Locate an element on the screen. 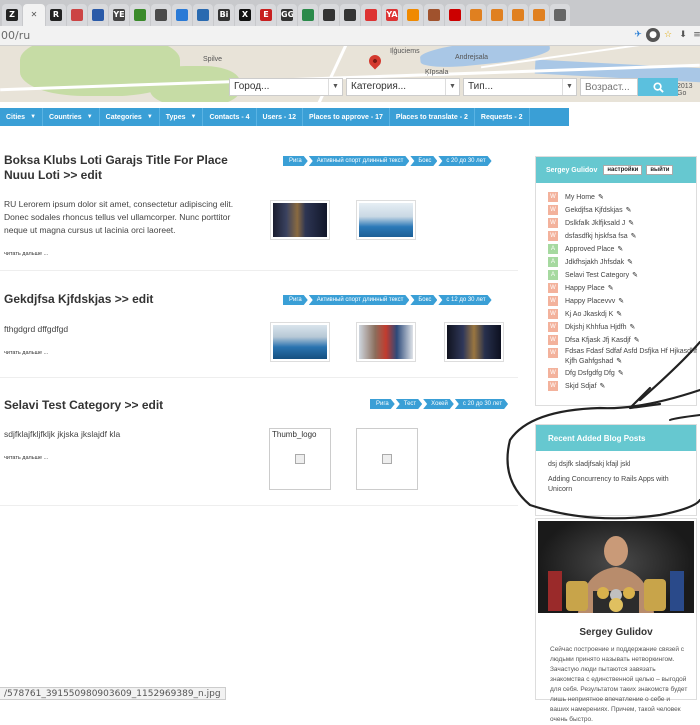 Image resolution: width=700 pixels, height=725 pixels. type-select: Тип... ▼ is located at coordinates (520, 87).